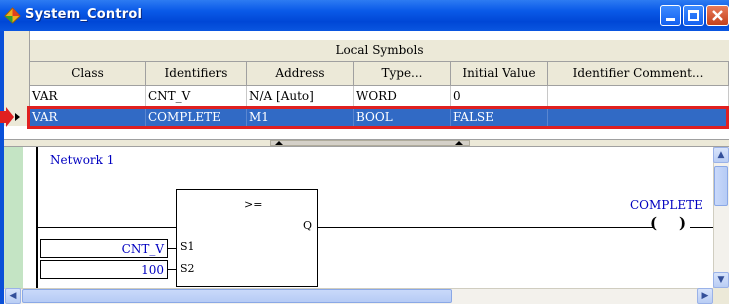  Describe the element at coordinates (721, 155) in the screenshot. I see `scroll-up-button: ▲` at that location.